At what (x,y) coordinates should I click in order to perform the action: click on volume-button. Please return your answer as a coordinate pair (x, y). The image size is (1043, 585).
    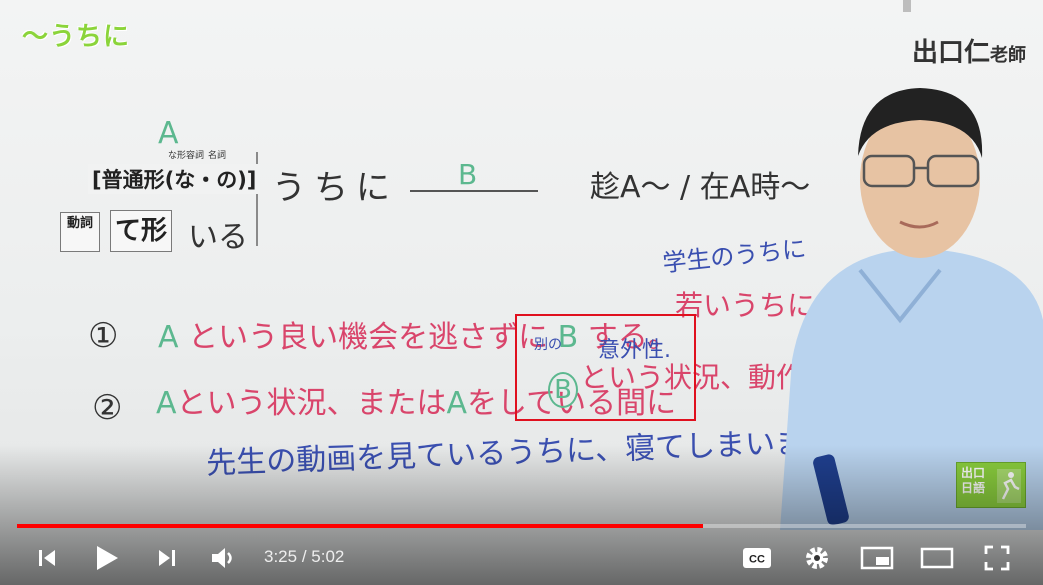
    Looking at the image, I should click on (223, 558).